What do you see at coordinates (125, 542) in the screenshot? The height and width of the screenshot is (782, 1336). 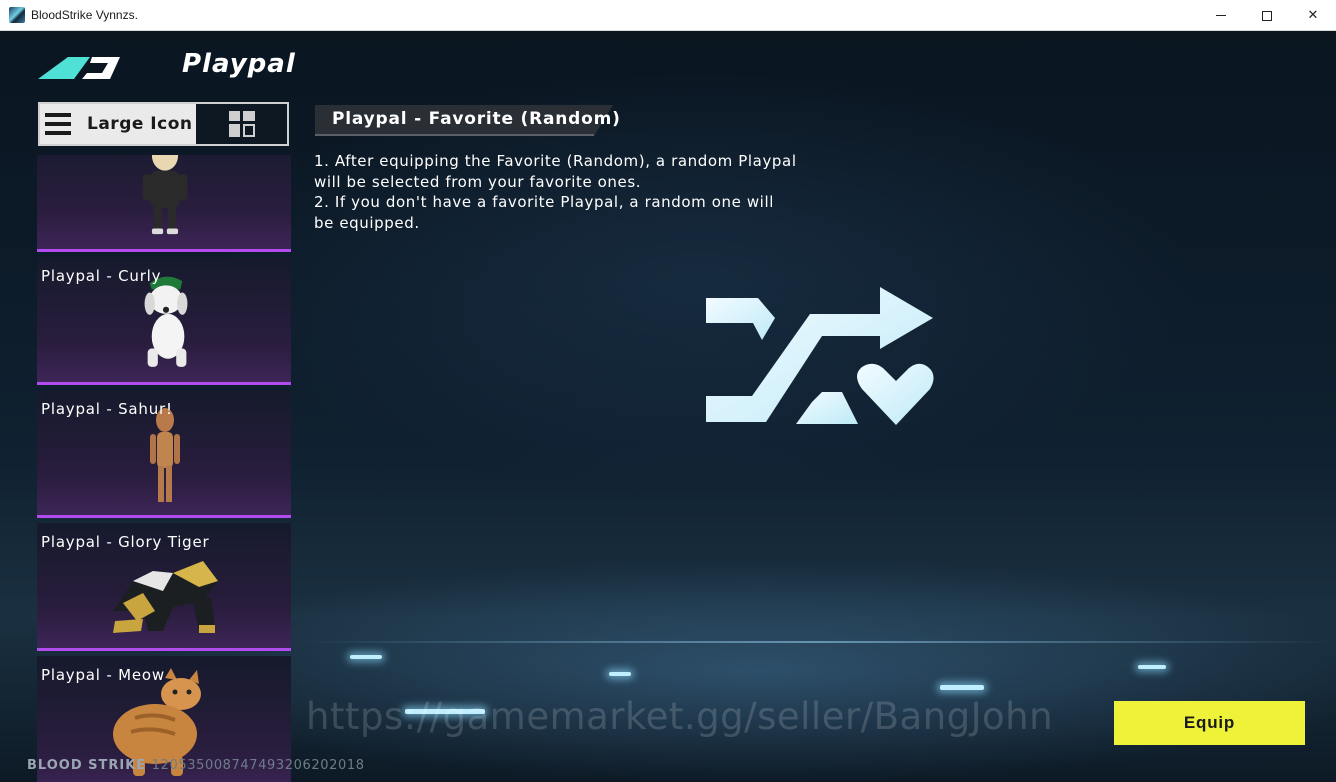 I see `playpal-card-label: Playpal - Glory Tiger` at bounding box center [125, 542].